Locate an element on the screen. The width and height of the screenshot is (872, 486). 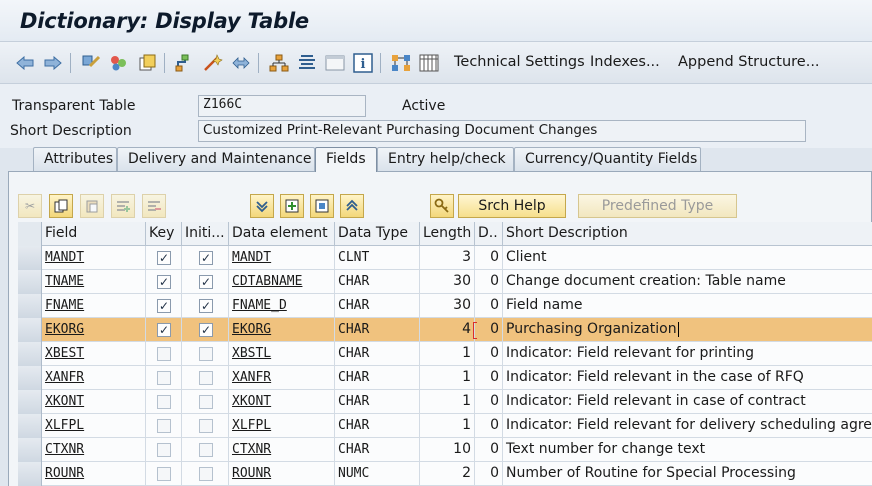
field-name-cell: TNAME is located at coordinates (94, 282).